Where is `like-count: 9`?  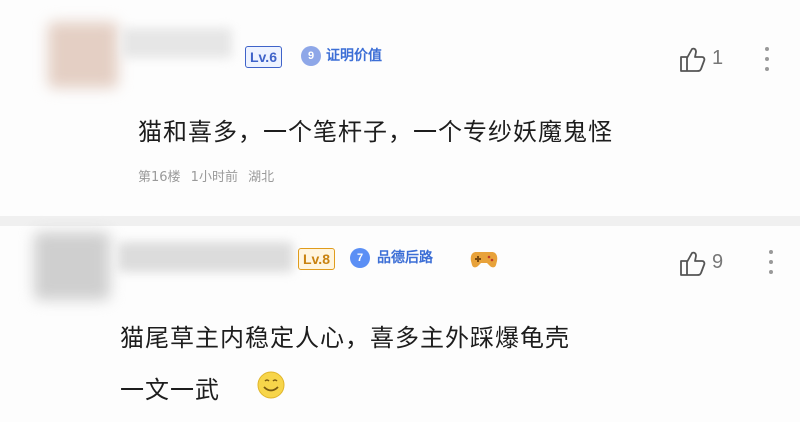 like-count: 9 is located at coordinates (718, 262).